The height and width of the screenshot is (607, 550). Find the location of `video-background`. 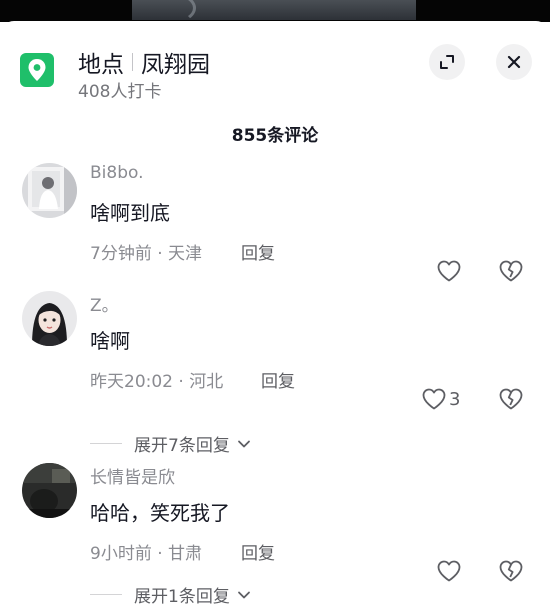

video-background is located at coordinates (275, 12).